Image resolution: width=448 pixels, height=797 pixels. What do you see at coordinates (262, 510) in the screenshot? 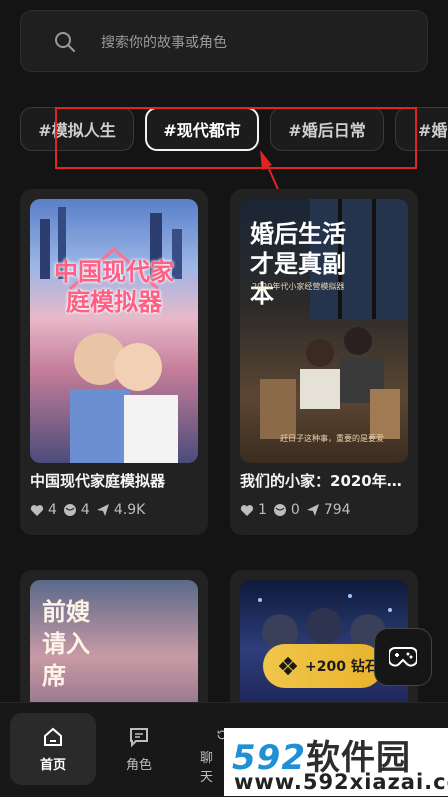
I see `like-count: 1` at bounding box center [262, 510].